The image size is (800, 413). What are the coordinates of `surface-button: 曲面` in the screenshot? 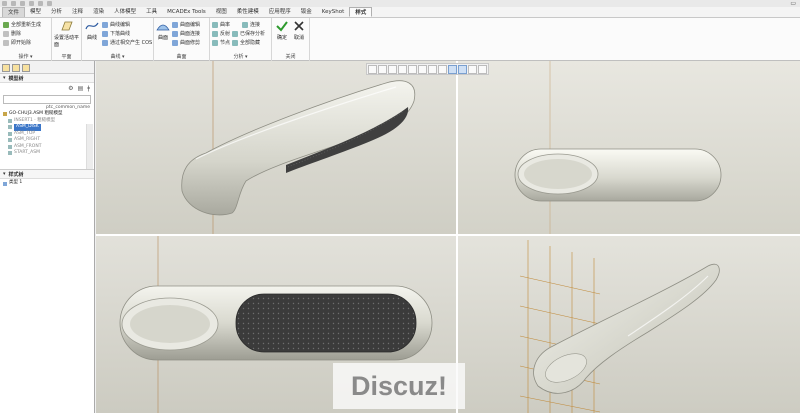 It's located at (163, 30).